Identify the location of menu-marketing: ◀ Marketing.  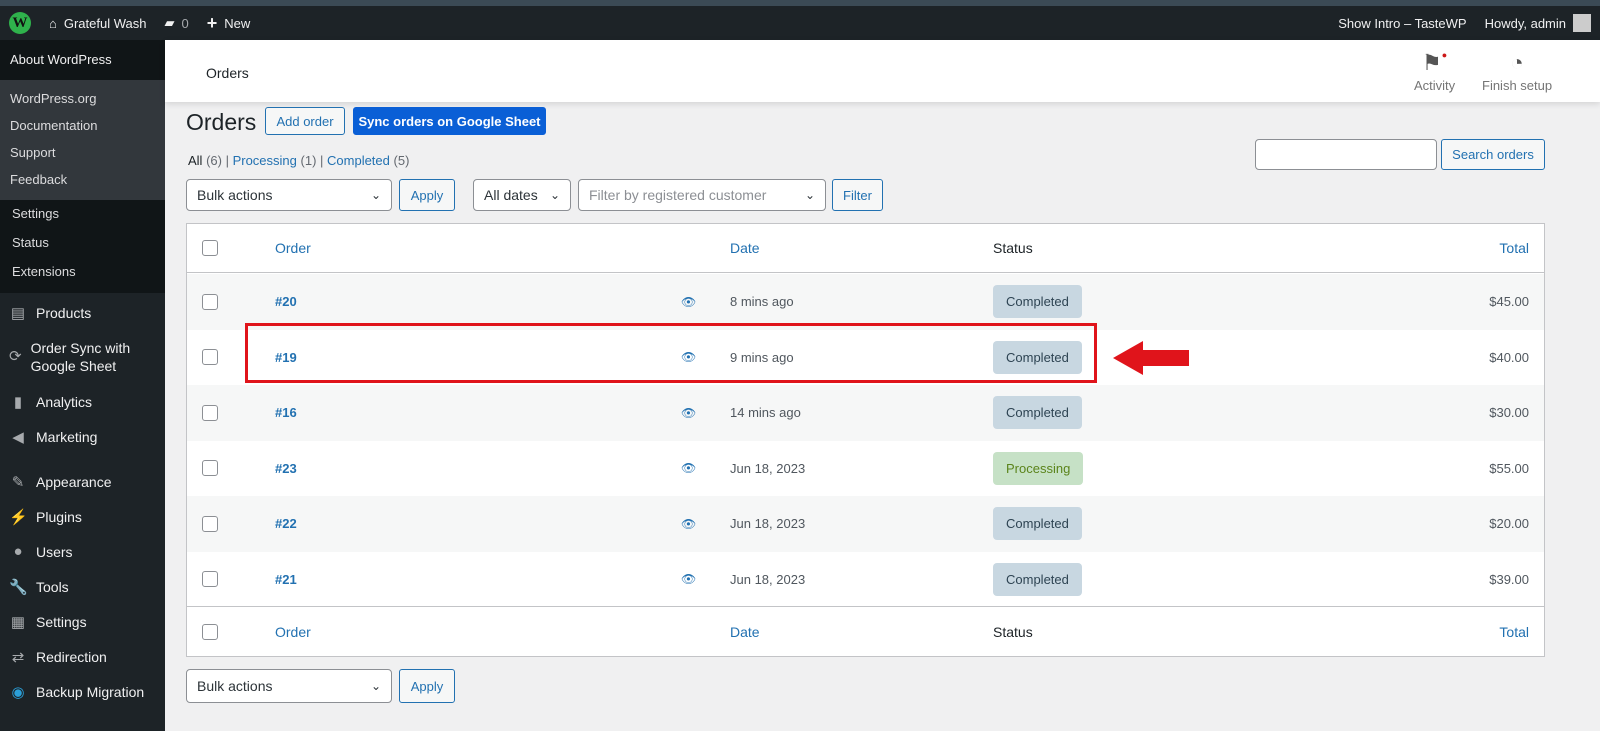
(82, 436).